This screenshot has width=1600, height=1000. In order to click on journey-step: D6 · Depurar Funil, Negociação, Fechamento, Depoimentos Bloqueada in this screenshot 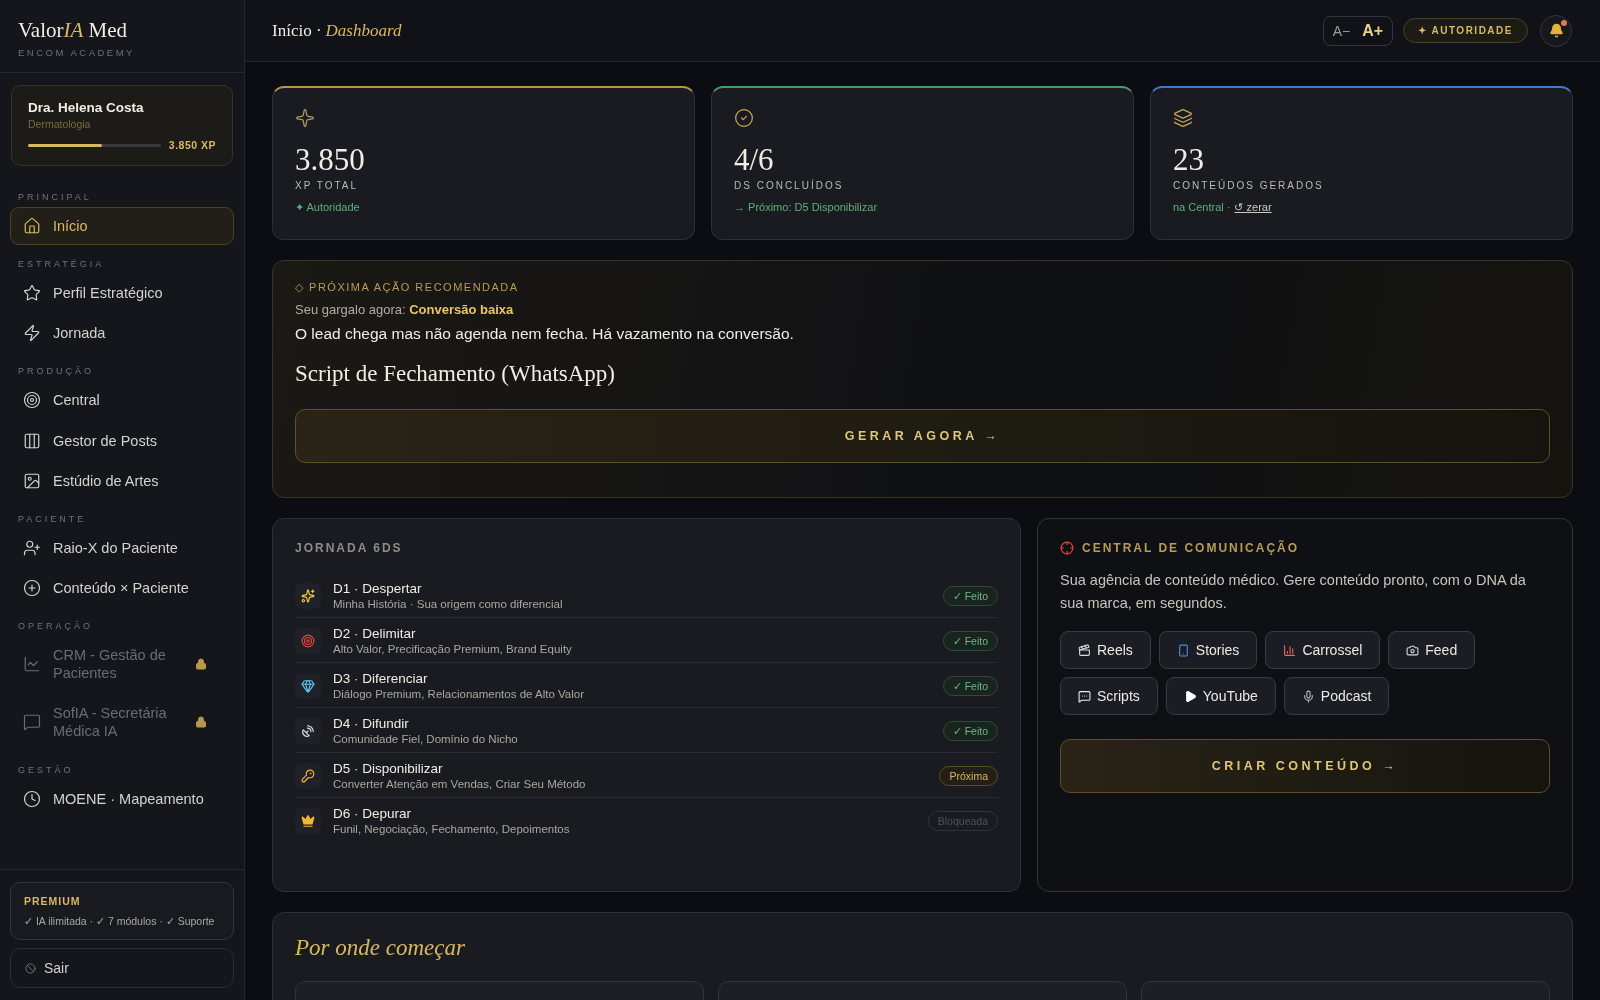, I will do `click(646, 820)`.